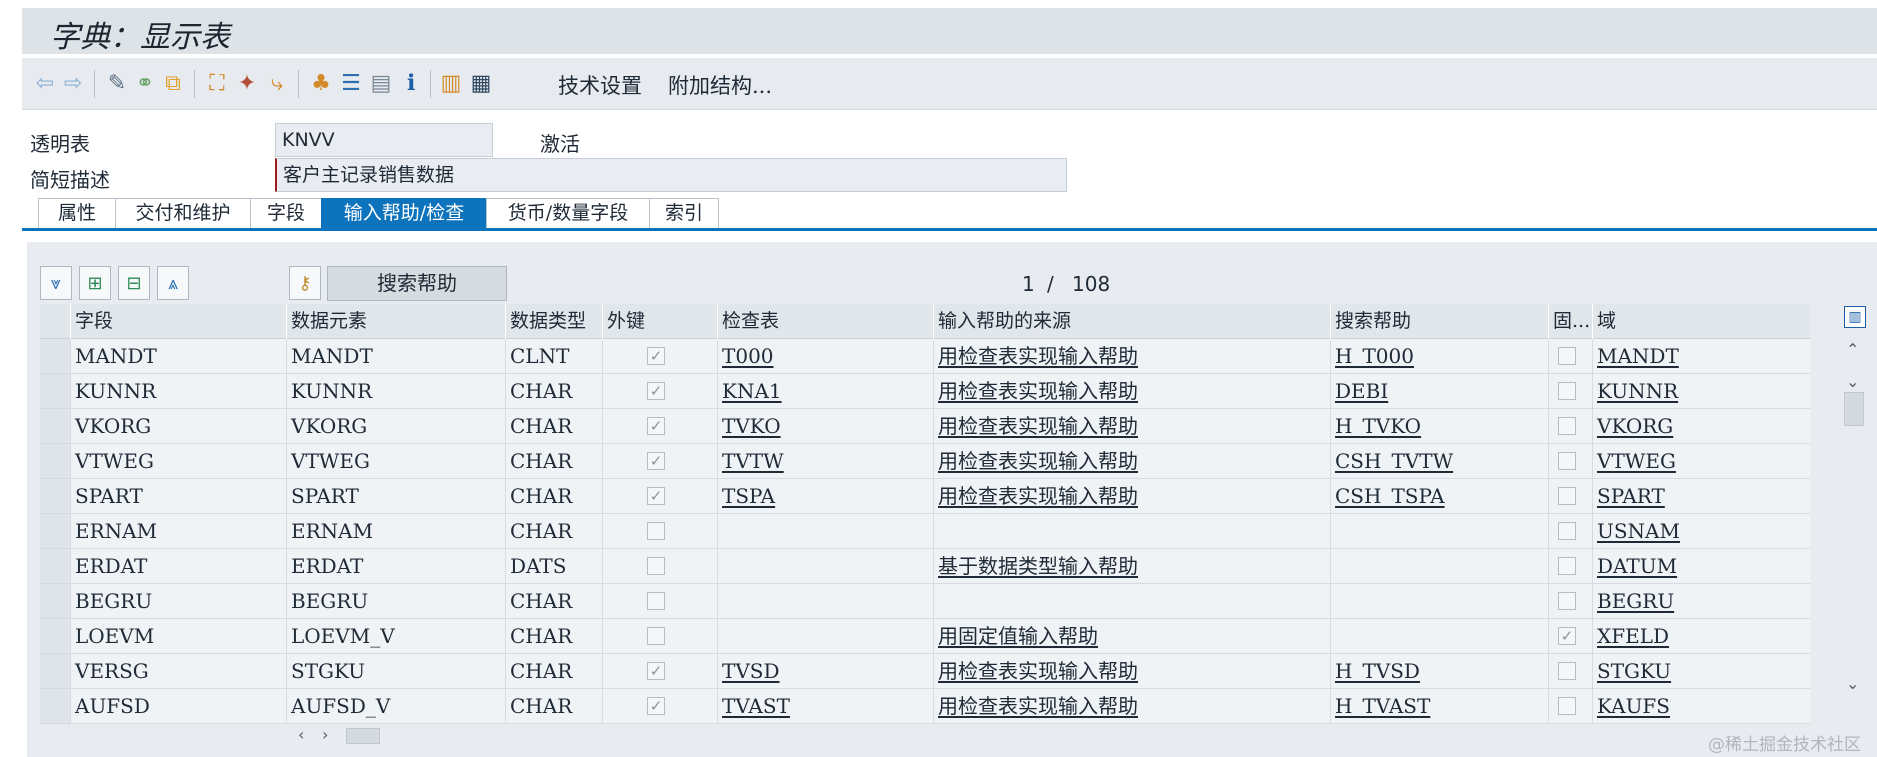 Image resolution: width=1877 pixels, height=757 pixels. I want to click on cell-input-help-source: 基于数据类型输入帮助, so click(1131, 566).